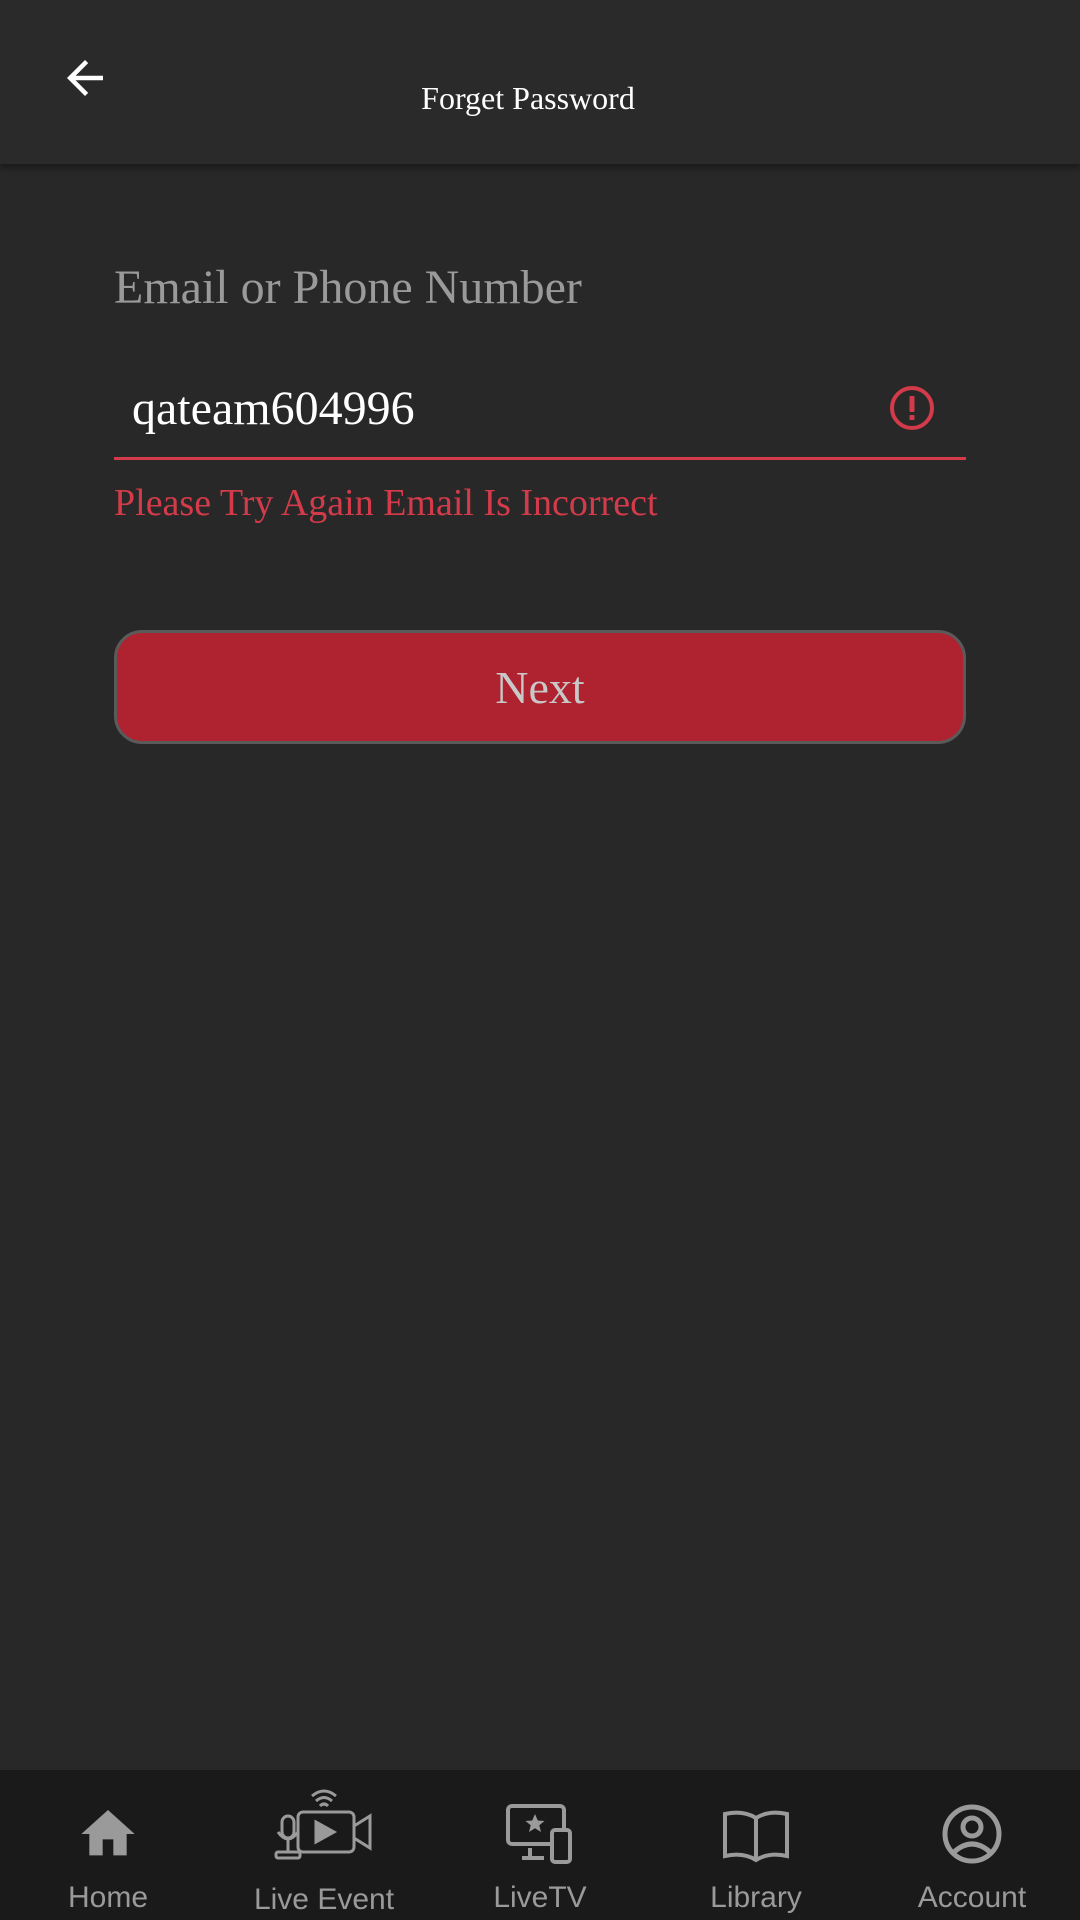  Describe the element at coordinates (540, 687) in the screenshot. I see `next-button: Next` at that location.